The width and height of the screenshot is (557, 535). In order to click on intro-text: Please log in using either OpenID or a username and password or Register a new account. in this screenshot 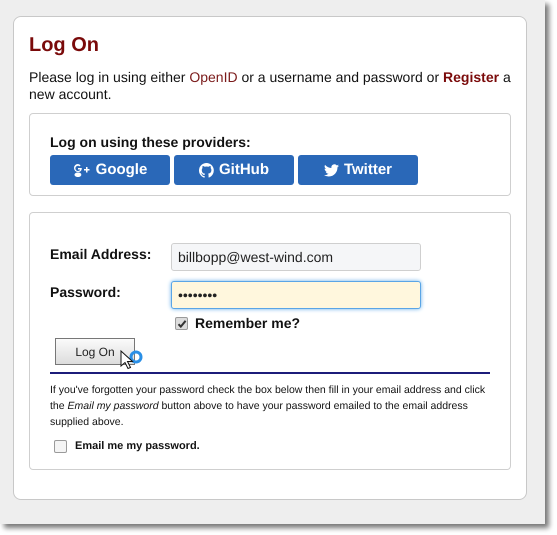, I will do `click(270, 86)`.